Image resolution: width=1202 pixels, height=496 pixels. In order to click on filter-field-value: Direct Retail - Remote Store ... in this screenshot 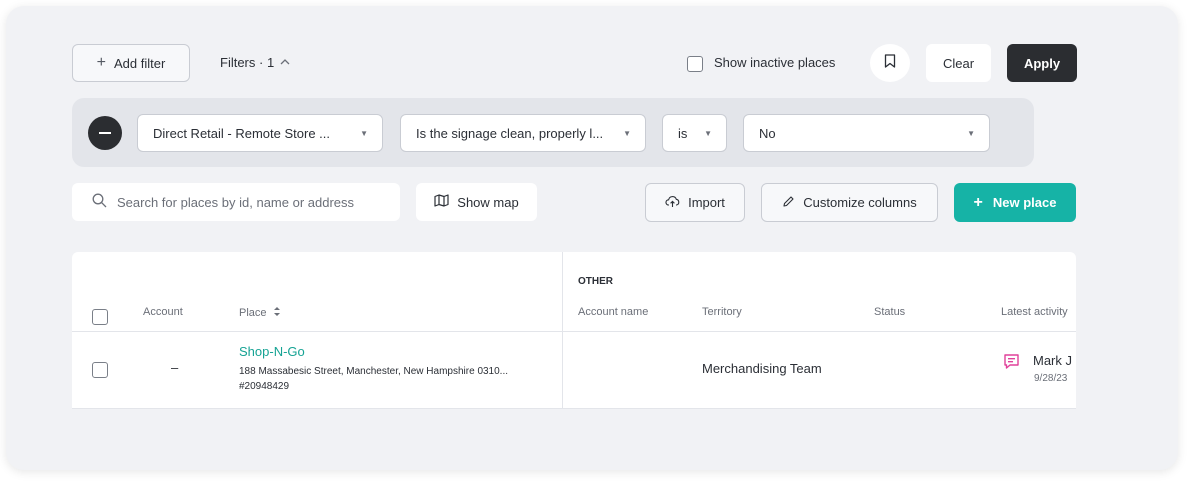, I will do `click(241, 133)`.